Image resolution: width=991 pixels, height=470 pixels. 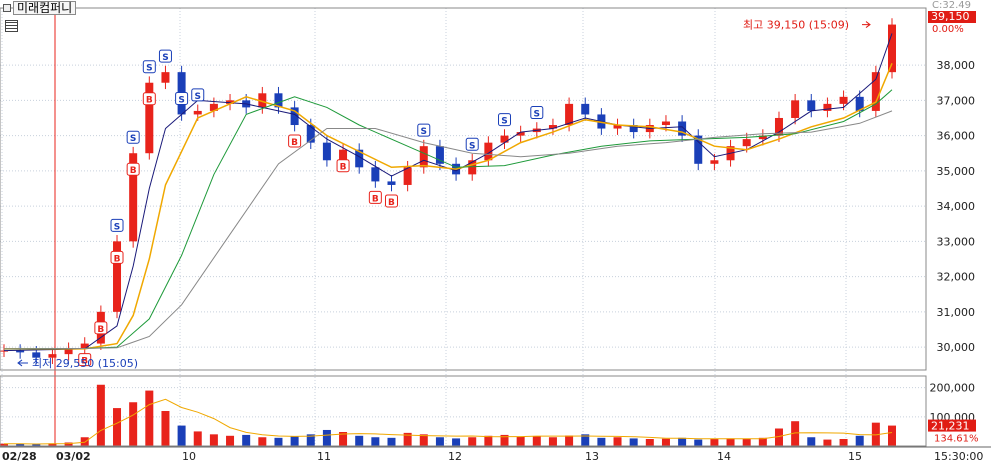 I want to click on volume-tick-label: 200,000, so click(x=953, y=388).